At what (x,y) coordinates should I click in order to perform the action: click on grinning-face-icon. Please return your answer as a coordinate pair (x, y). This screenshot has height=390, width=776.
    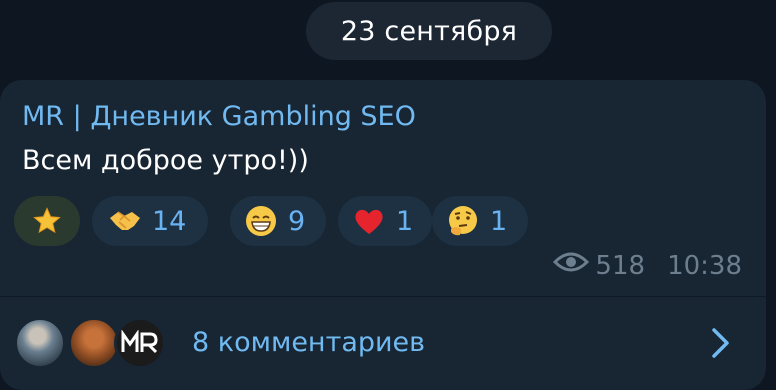
    Looking at the image, I should click on (261, 221).